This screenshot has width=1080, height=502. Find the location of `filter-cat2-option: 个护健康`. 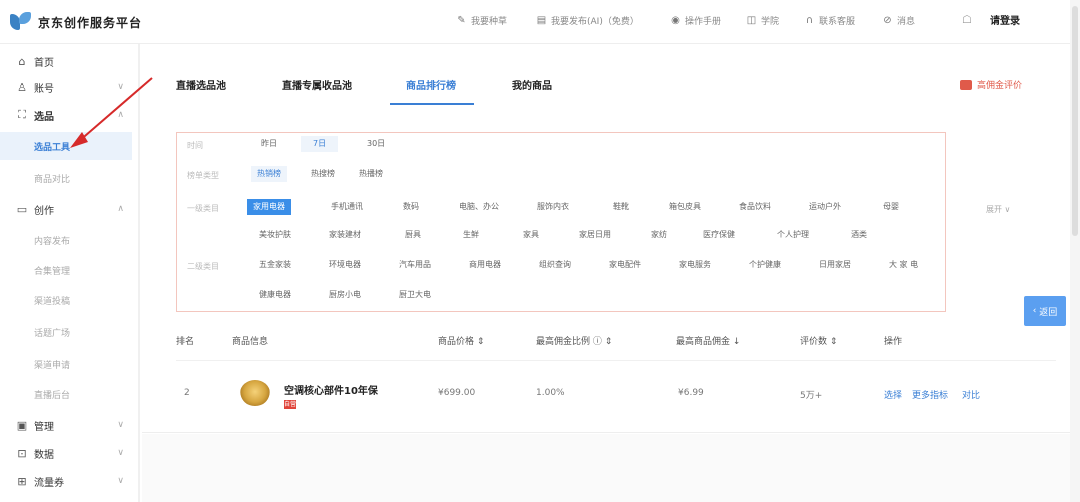

filter-cat2-option: 个护健康 is located at coordinates (765, 265).